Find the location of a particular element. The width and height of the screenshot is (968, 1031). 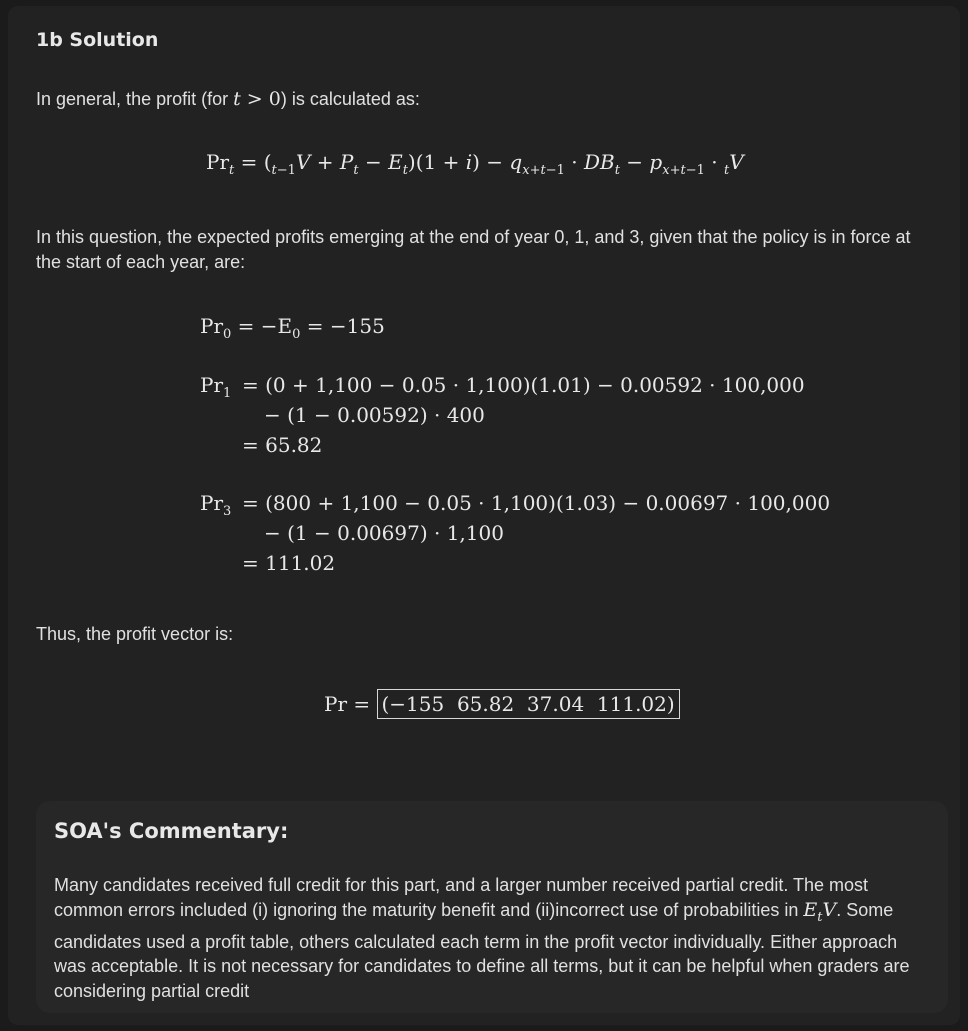

intro-inline-math: t is located at coordinates (237, 99).